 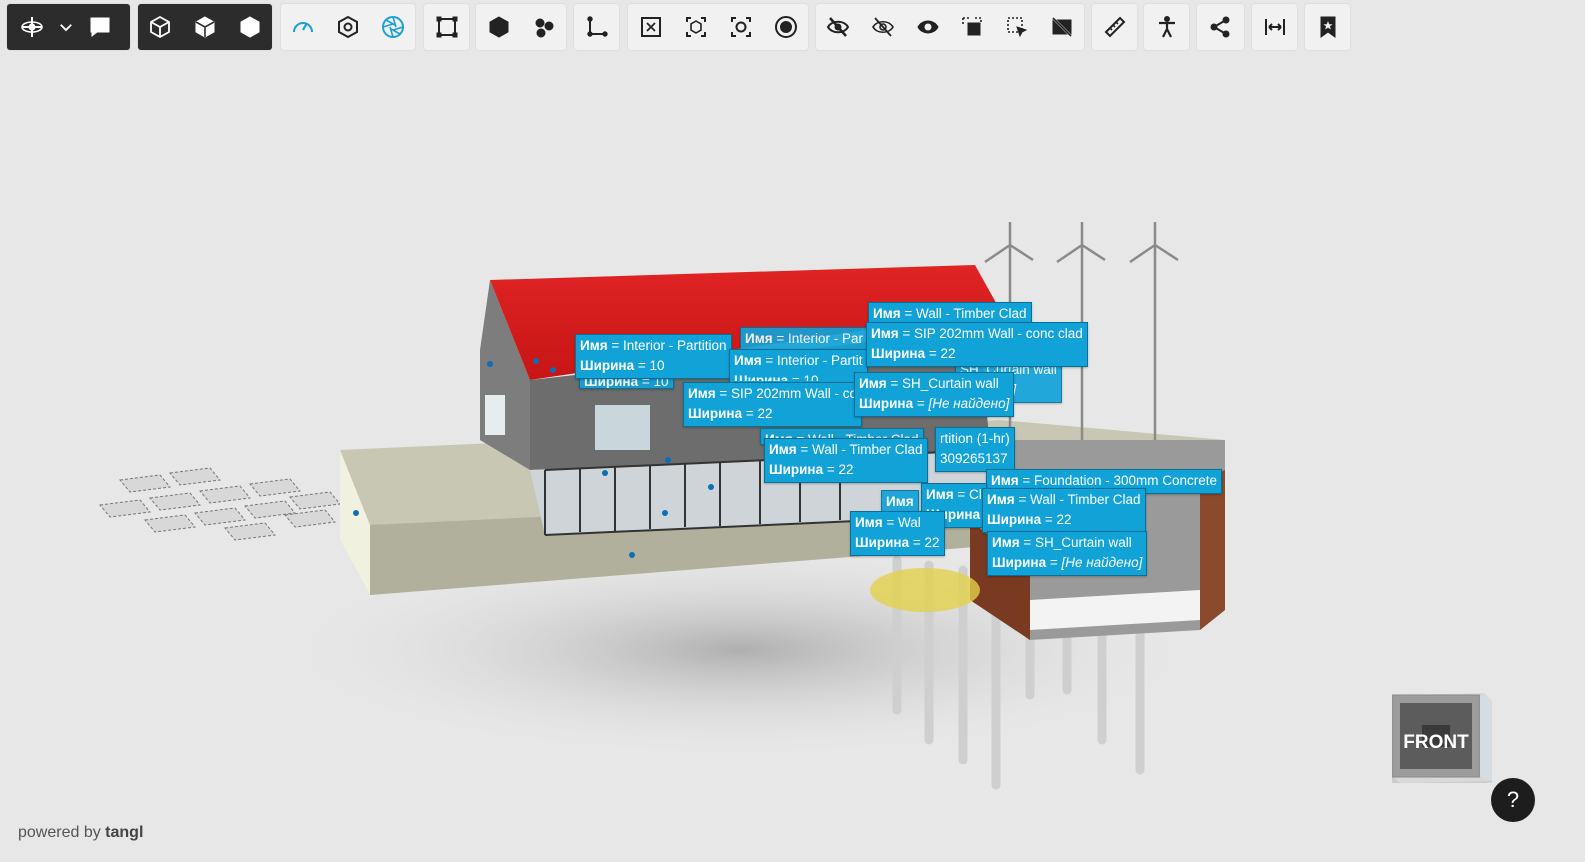 What do you see at coordinates (975, 494) in the screenshot?
I see `label-value: Cl` at bounding box center [975, 494].